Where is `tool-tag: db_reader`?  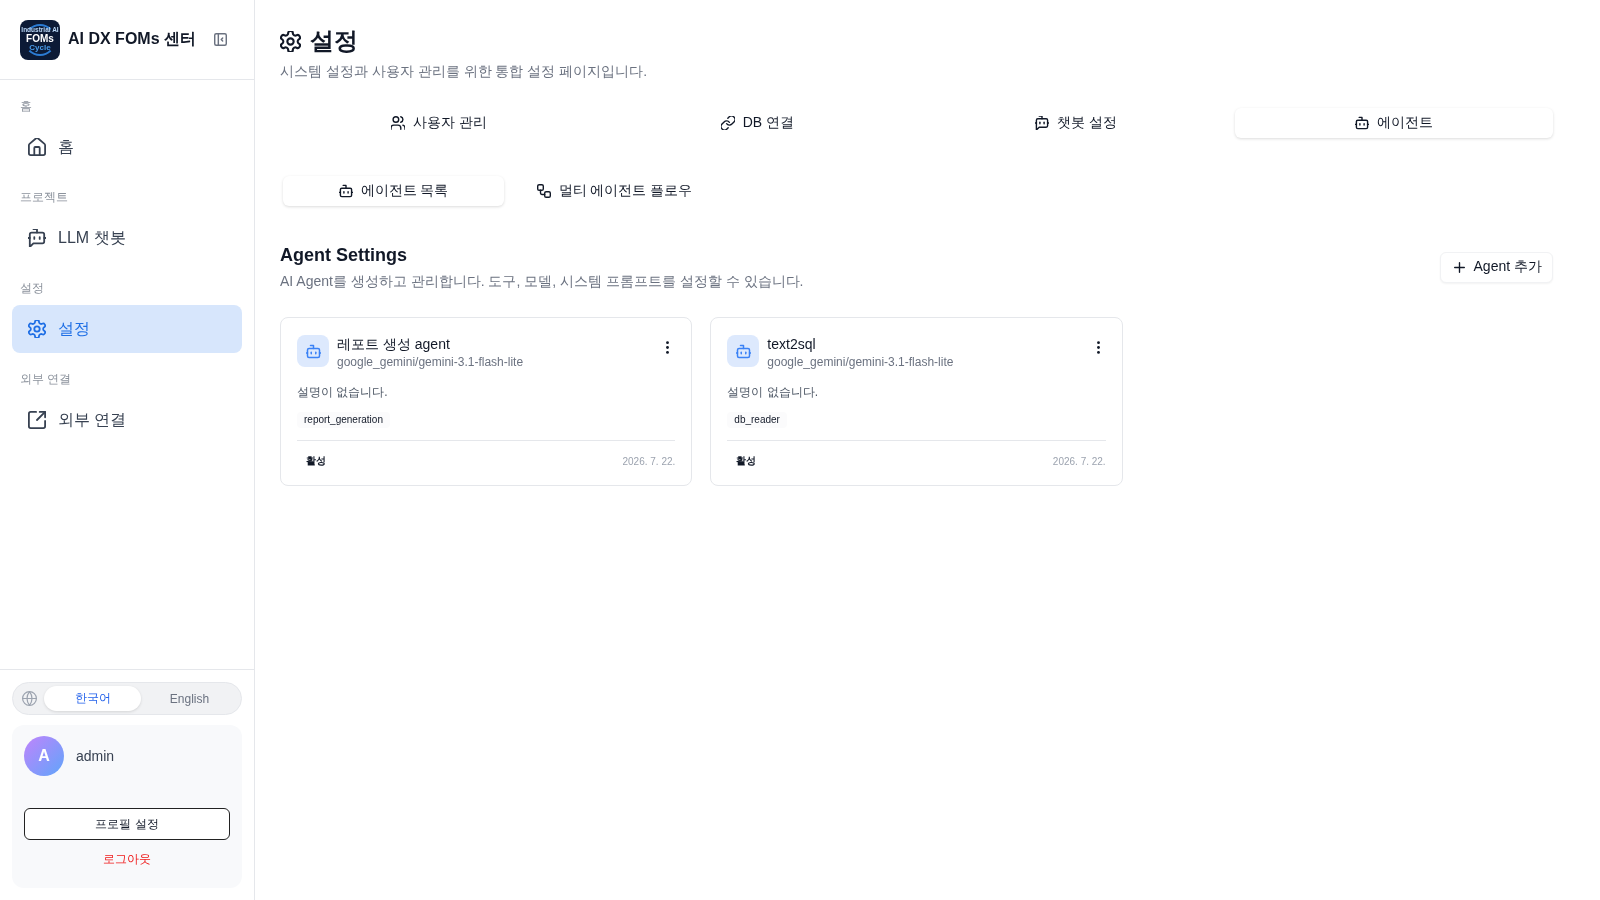 tool-tag: db_reader is located at coordinates (757, 420).